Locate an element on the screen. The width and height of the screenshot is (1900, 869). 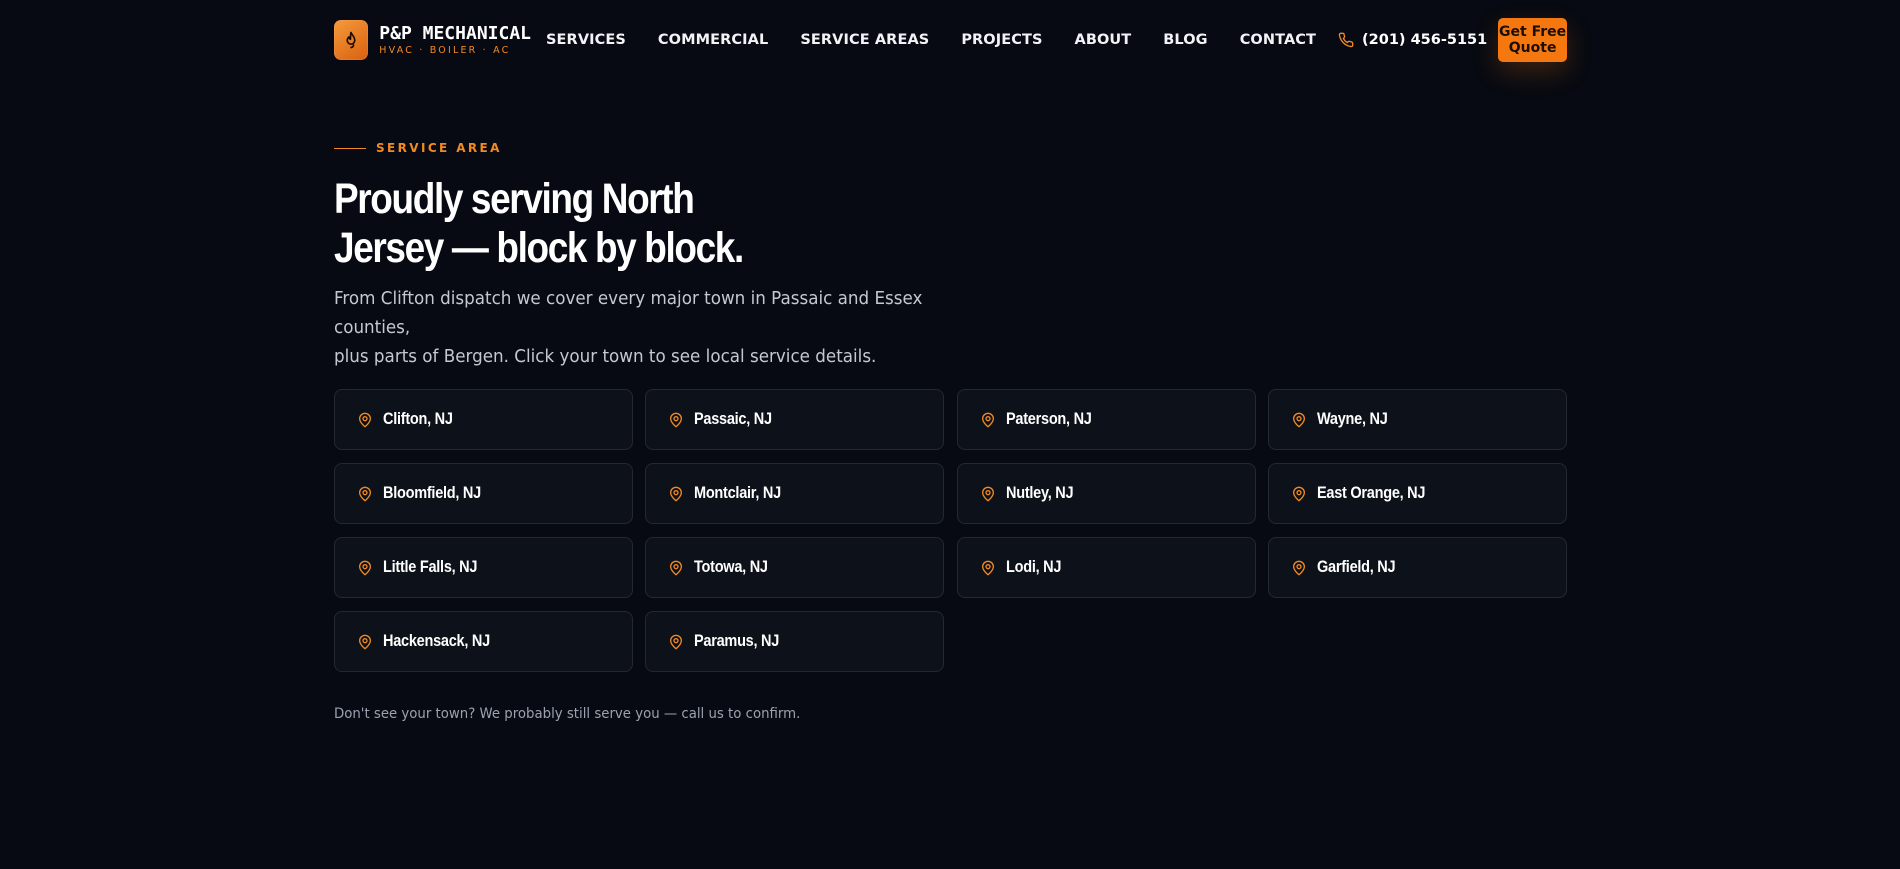
town-card-lodi: Lodi, NJ is located at coordinates (1106, 567).